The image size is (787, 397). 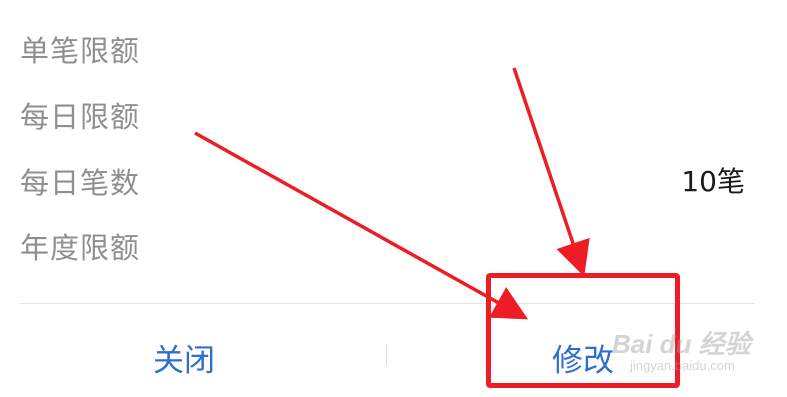 I want to click on arrow-top, so click(x=551, y=172).